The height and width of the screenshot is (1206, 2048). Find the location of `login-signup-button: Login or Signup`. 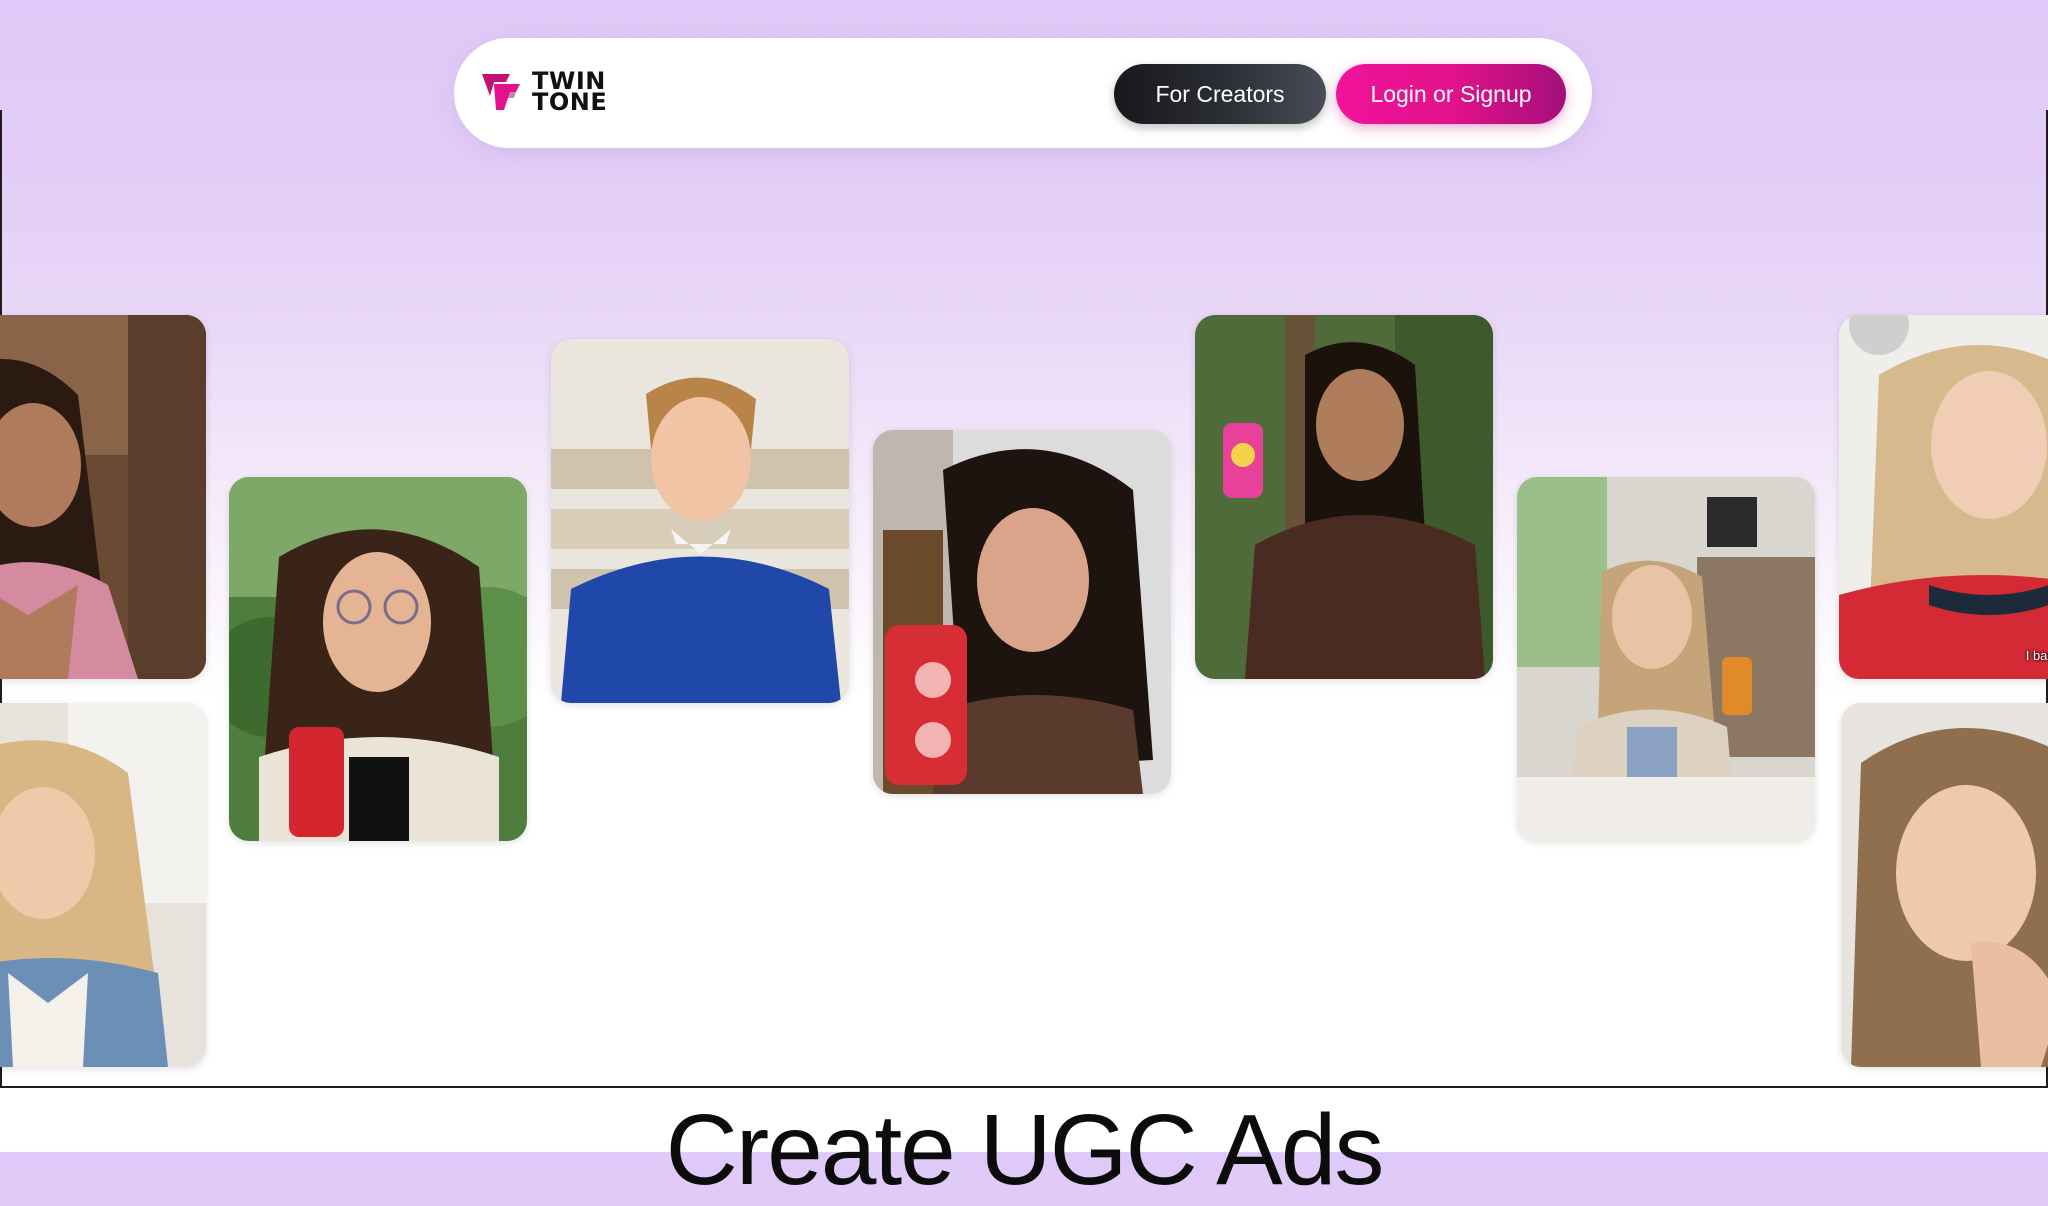

login-signup-button: Login or Signup is located at coordinates (1451, 94).